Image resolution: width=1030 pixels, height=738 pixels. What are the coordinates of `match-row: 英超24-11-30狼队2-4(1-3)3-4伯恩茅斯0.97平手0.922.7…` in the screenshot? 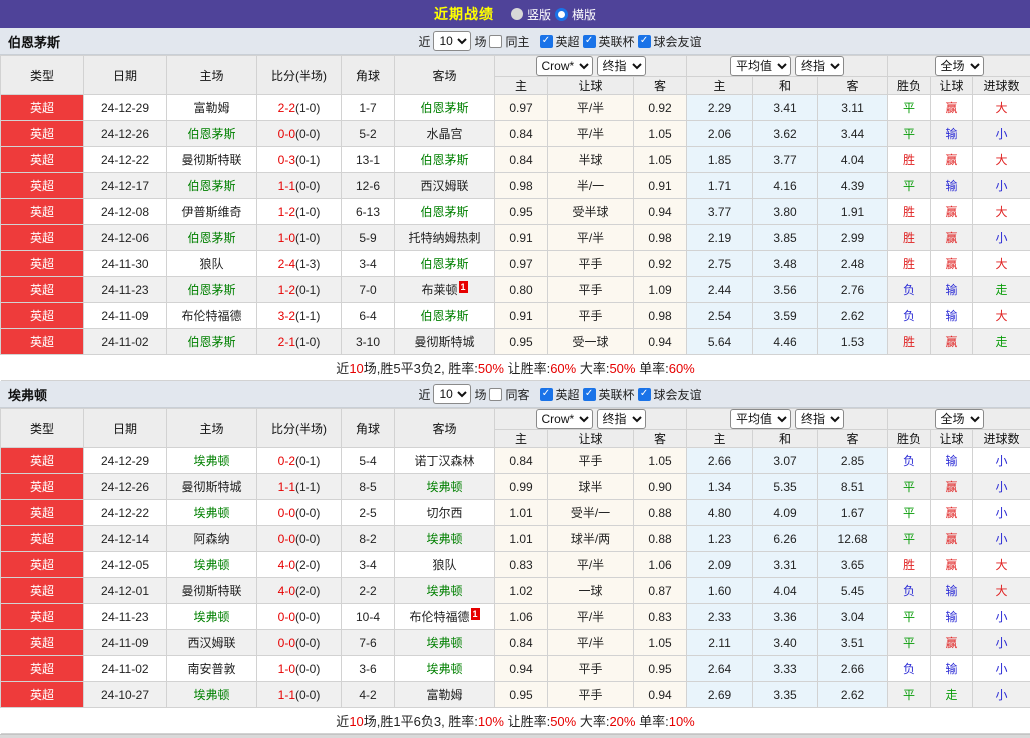 It's located at (515, 264).